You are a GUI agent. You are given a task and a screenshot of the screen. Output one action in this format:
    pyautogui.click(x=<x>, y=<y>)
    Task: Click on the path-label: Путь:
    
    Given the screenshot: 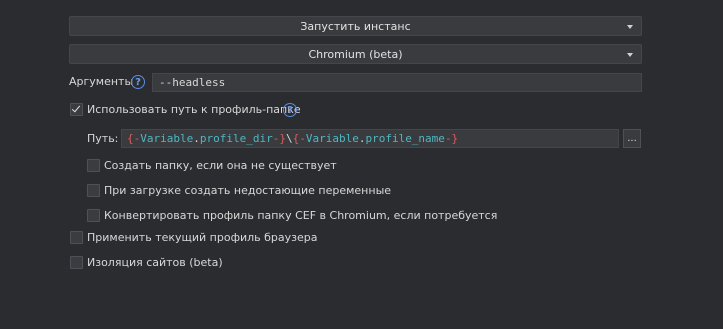 What is the action you would take?
    pyautogui.click(x=103, y=138)
    